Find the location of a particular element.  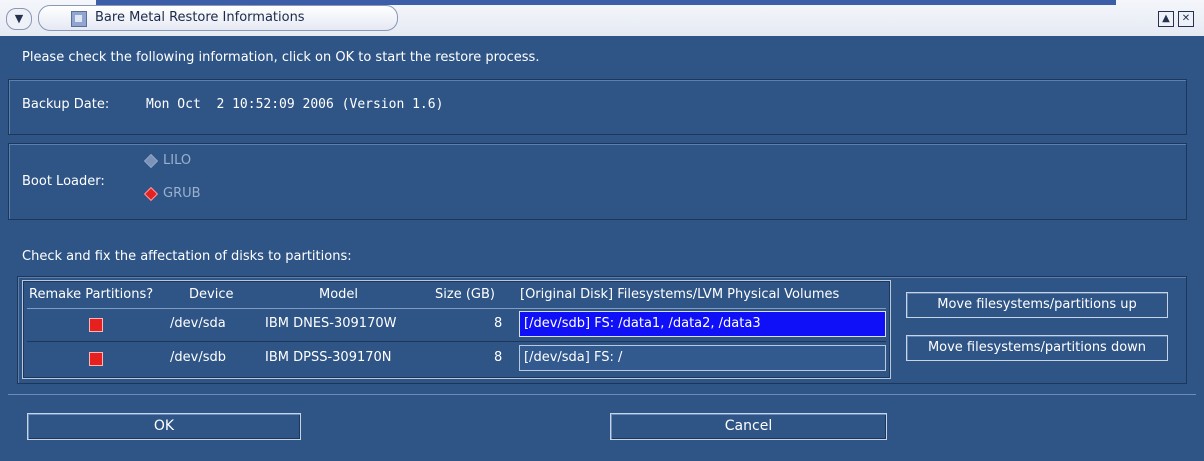

window-title-pill: Bare Metal Restore Informations is located at coordinates (218, 18).